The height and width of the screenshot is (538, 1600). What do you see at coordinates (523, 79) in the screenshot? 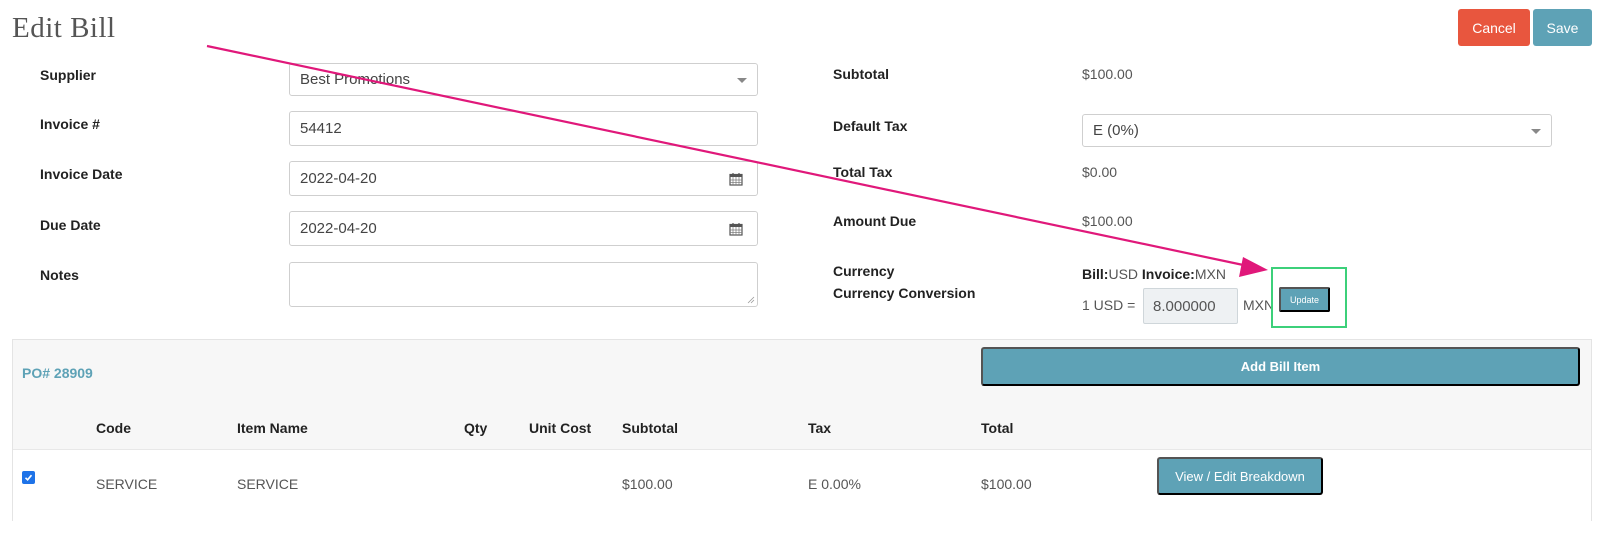
I see `supplier-select: Best Promotions` at bounding box center [523, 79].